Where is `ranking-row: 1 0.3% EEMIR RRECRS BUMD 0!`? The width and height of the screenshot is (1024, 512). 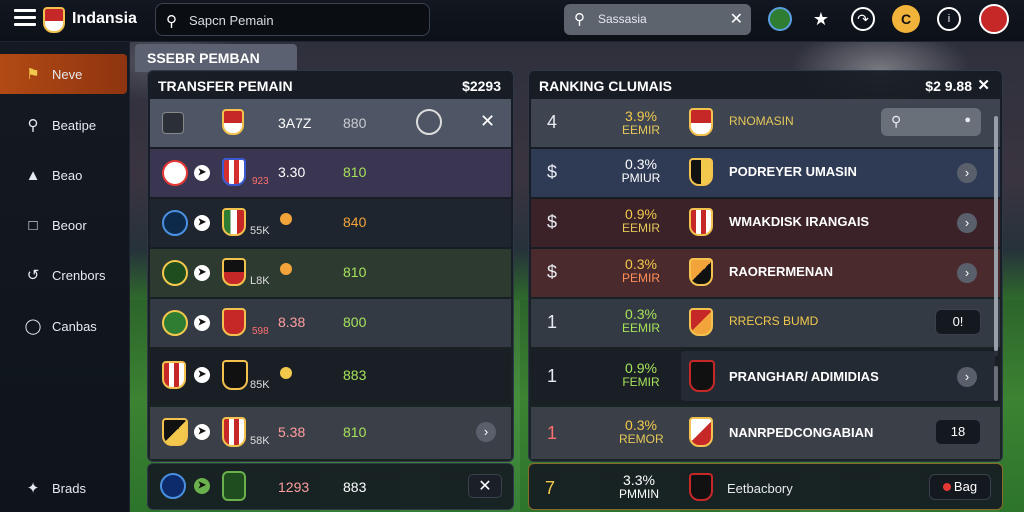 ranking-row: 1 0.3% EEMIR RRECRS BUMD 0! is located at coordinates (765, 323).